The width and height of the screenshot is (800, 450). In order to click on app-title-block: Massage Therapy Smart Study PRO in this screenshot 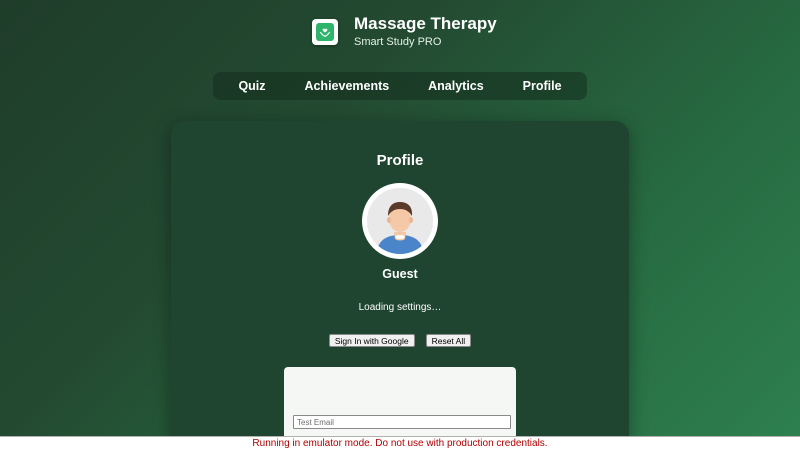, I will do `click(425, 31)`.